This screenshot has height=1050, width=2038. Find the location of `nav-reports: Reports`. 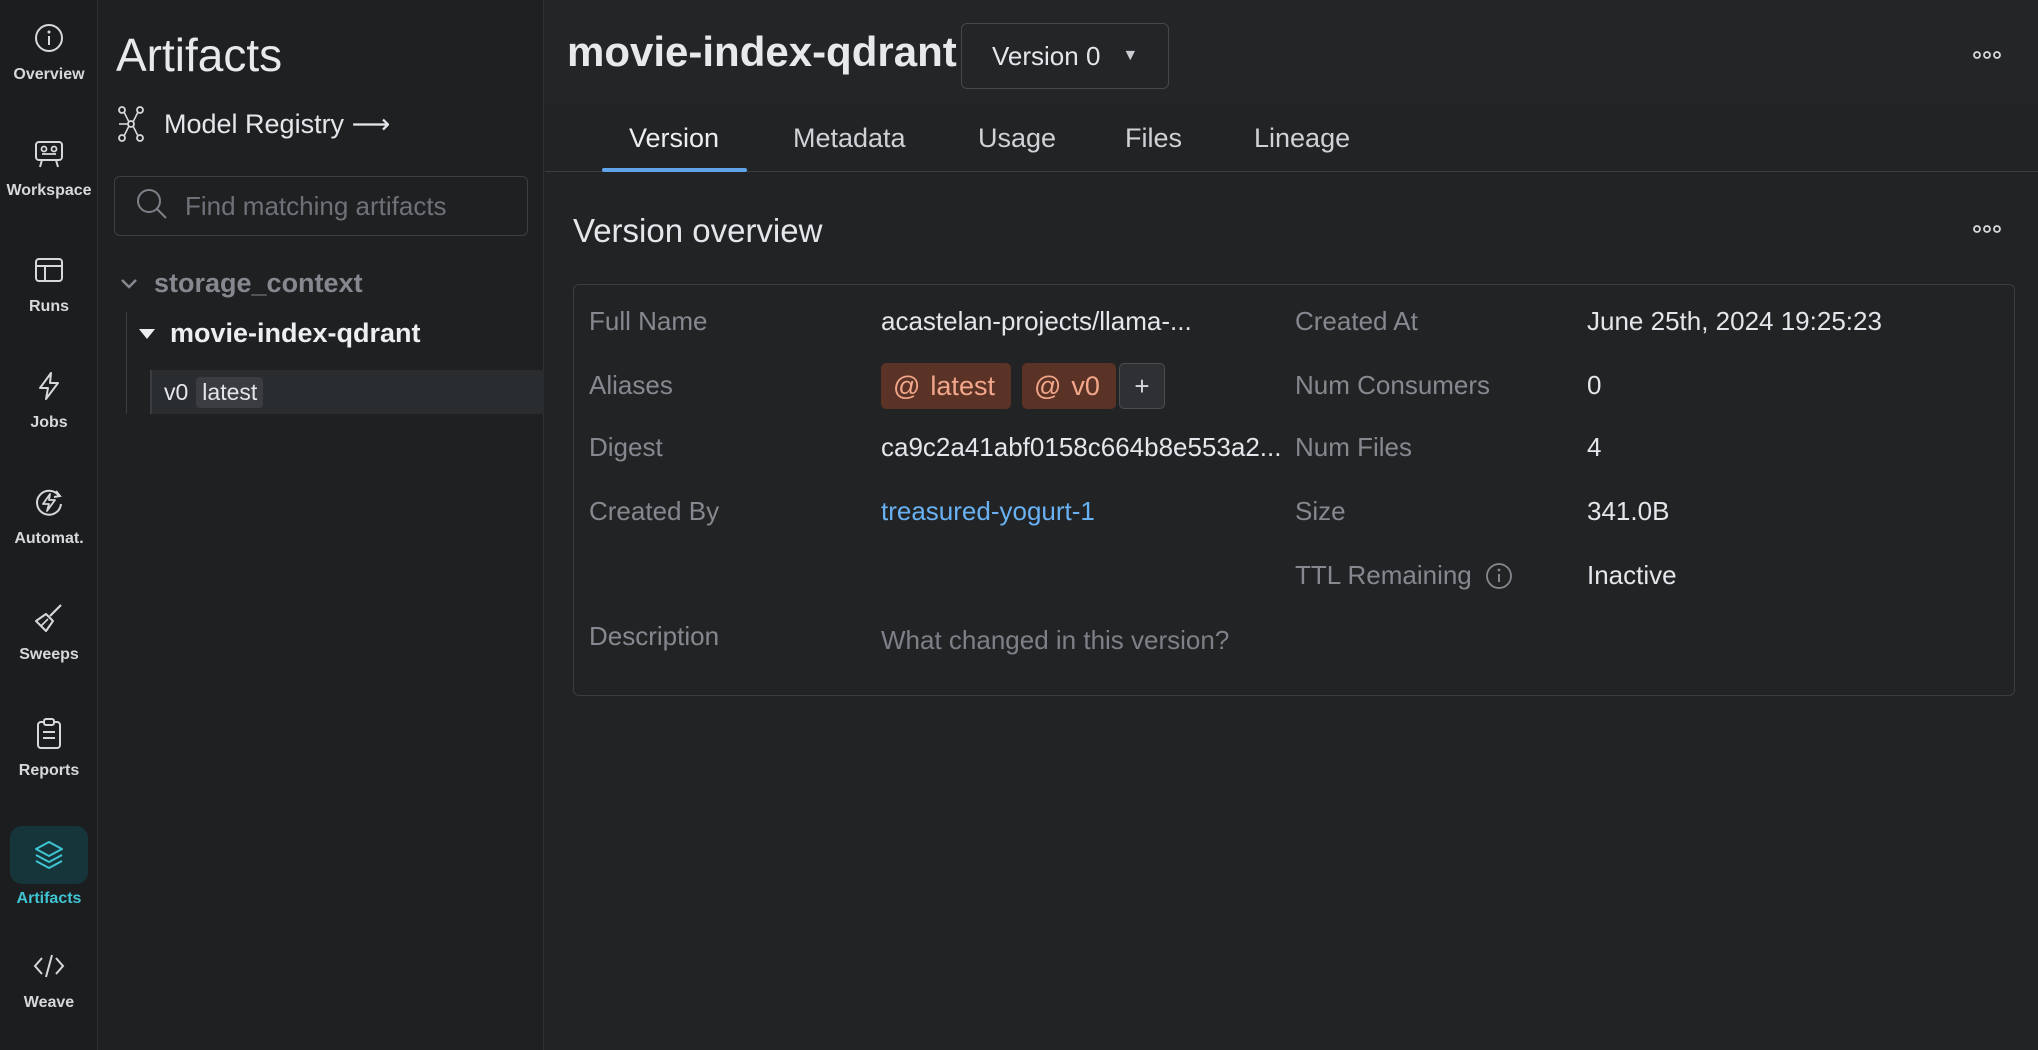

nav-reports: Reports is located at coordinates (49, 746).